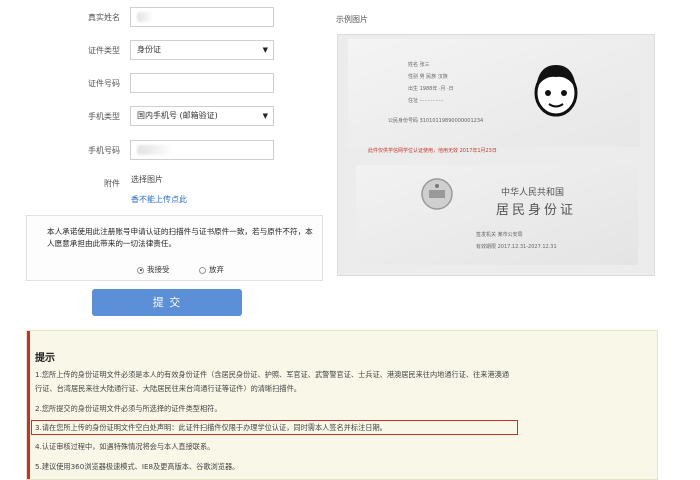  Describe the element at coordinates (202, 150) in the screenshot. I see `phone-number-input` at that location.